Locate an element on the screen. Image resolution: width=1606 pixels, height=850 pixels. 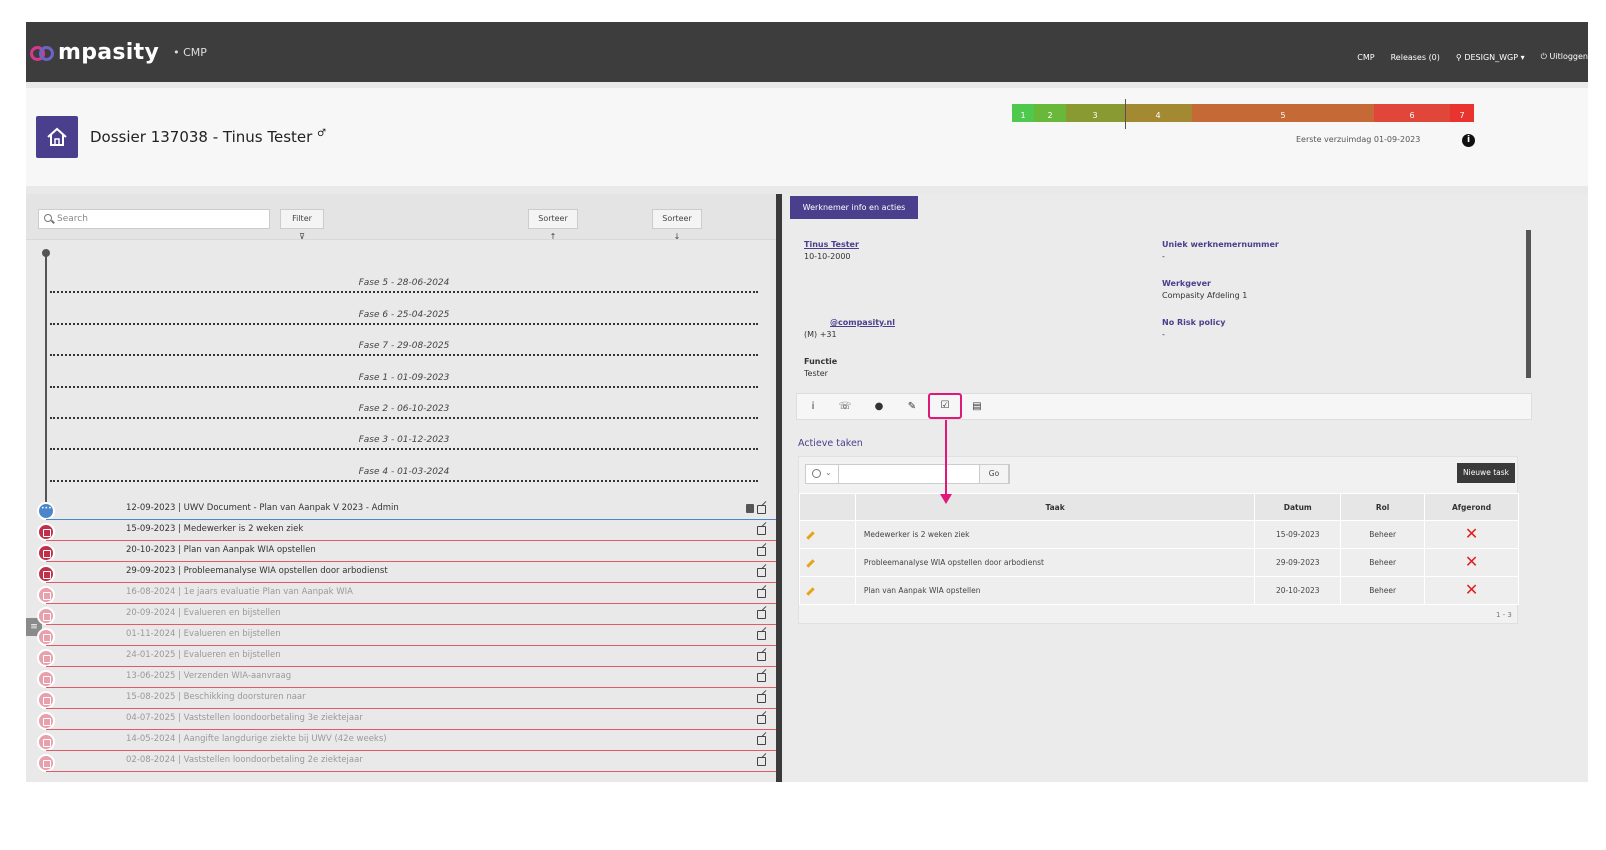
task-name: Medewerker is 2 weken ziek is located at coordinates (1055, 534).